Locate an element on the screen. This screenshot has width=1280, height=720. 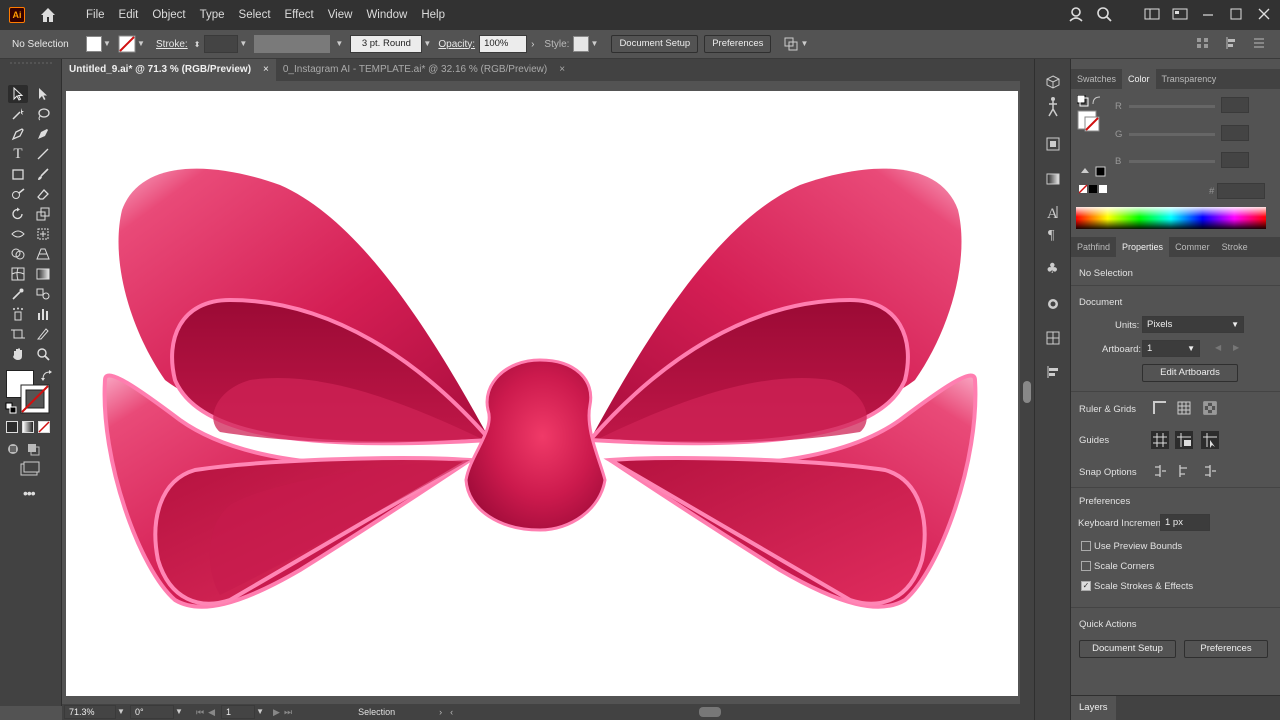
show-guides-icon is located at coordinates (1160, 440).